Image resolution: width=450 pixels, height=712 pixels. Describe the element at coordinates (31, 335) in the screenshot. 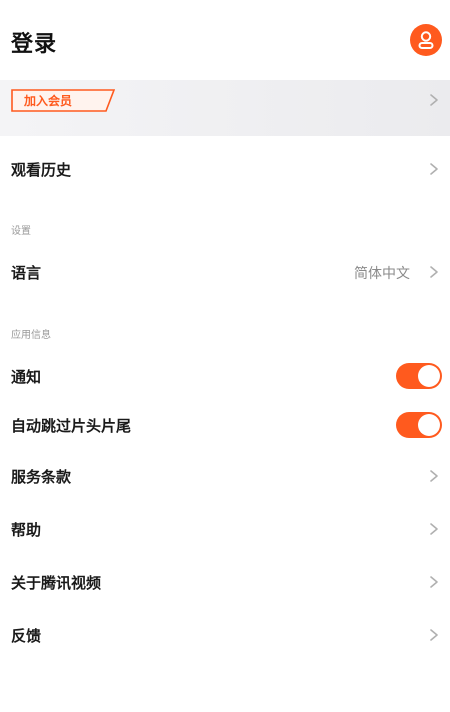

I see `app-info-section-header: 应用信息` at that location.